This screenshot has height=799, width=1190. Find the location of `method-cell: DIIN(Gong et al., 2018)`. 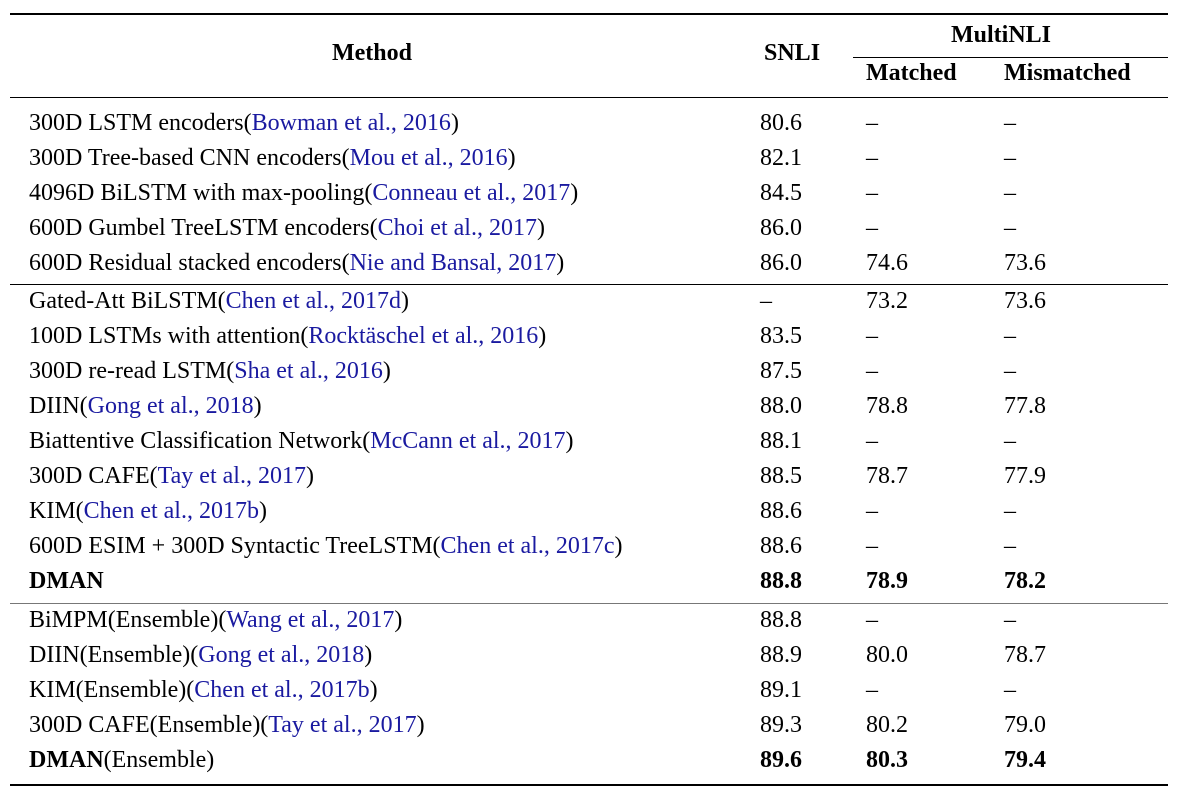

method-cell: DIIN(Gong et al., 2018) is located at coordinates (145, 406).